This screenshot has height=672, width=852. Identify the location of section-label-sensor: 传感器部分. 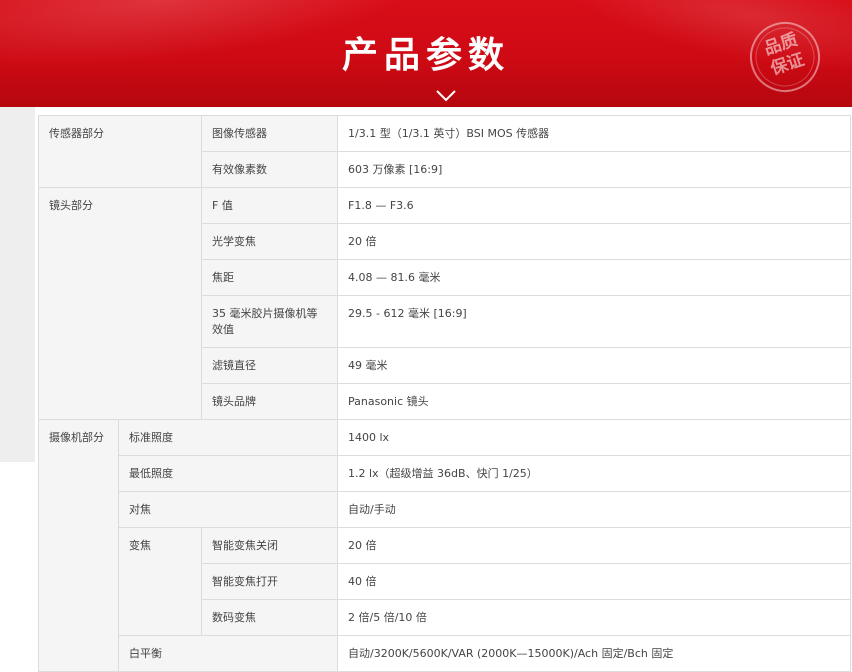
(120, 151).